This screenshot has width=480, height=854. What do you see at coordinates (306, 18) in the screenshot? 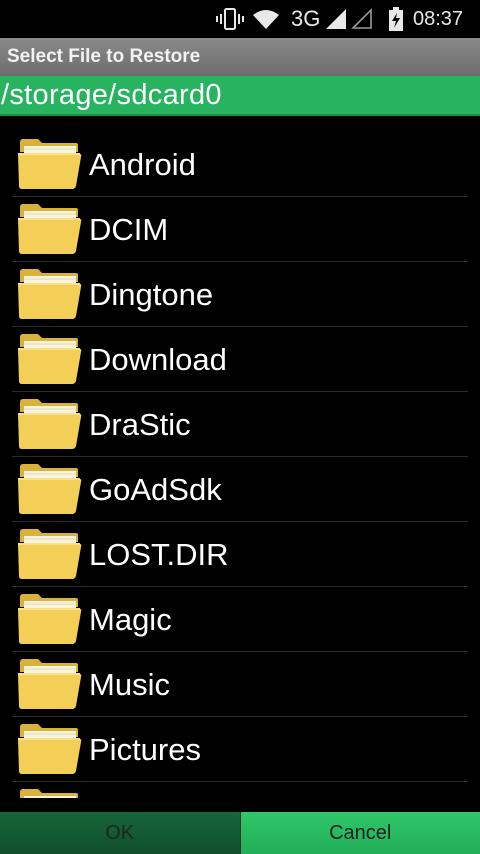
I see `network-type: 3G` at bounding box center [306, 18].